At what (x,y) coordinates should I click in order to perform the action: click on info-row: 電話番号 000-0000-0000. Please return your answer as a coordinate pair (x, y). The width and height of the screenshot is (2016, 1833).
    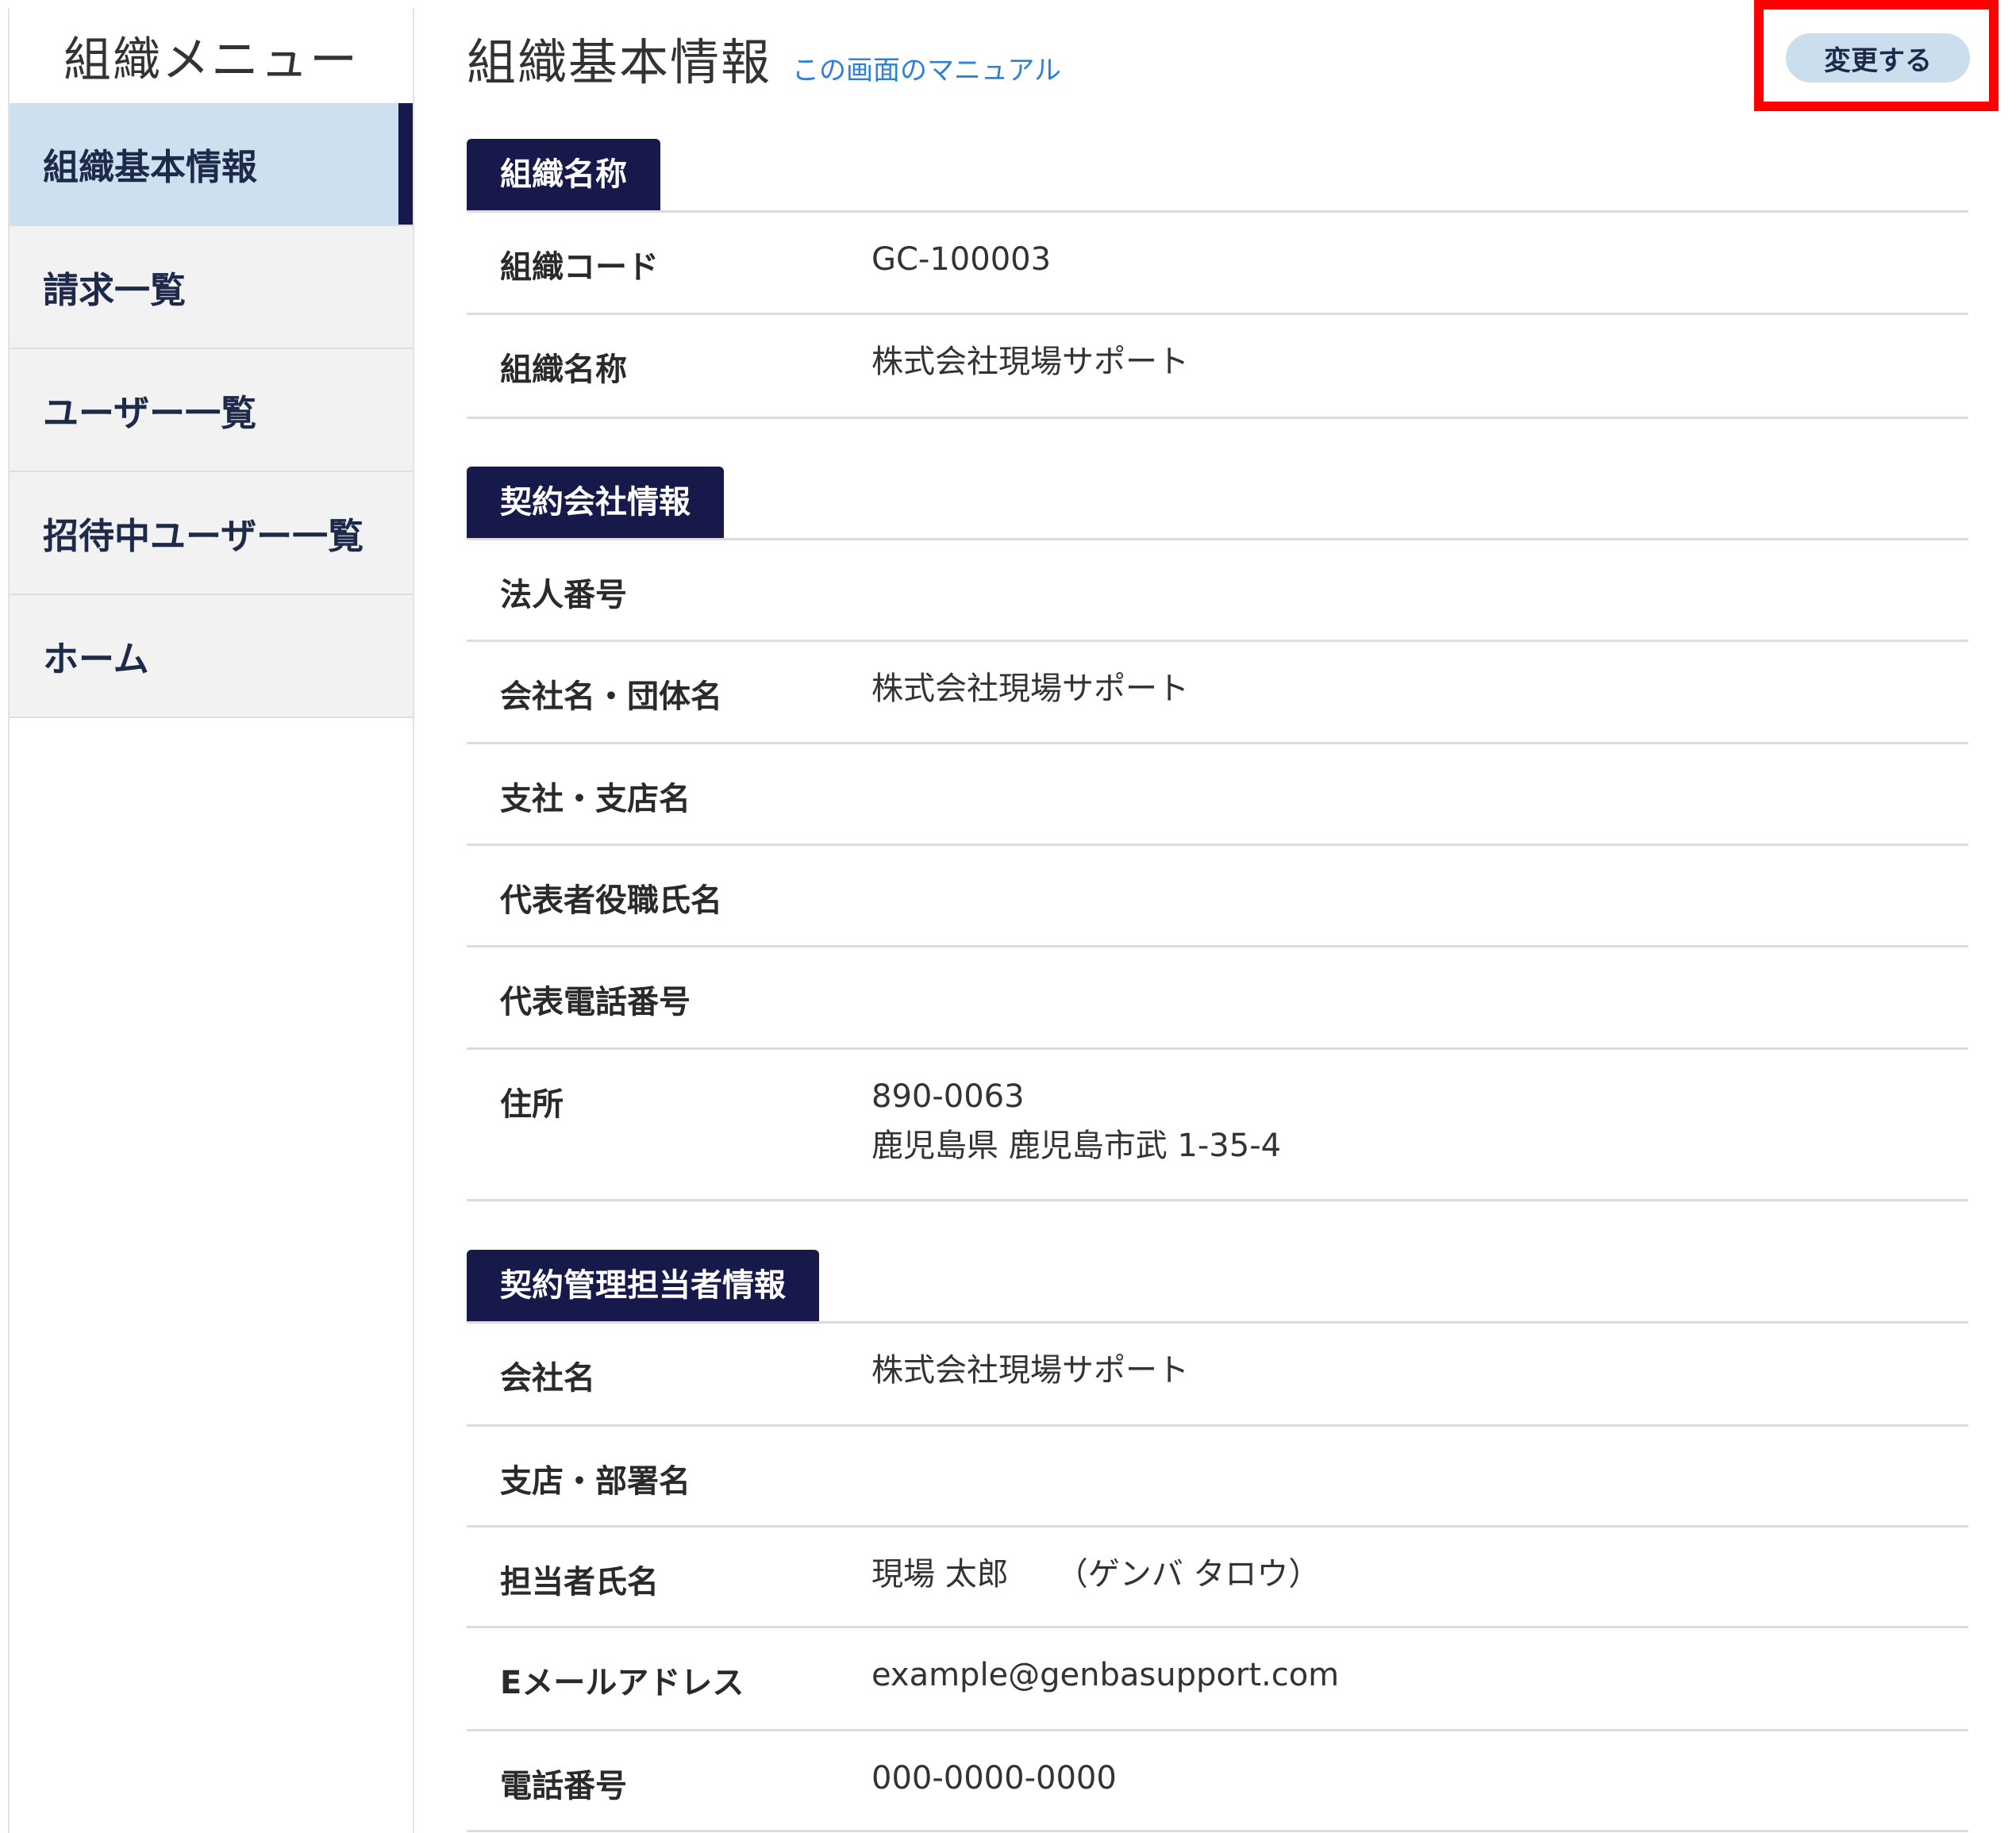
    Looking at the image, I should click on (1217, 1781).